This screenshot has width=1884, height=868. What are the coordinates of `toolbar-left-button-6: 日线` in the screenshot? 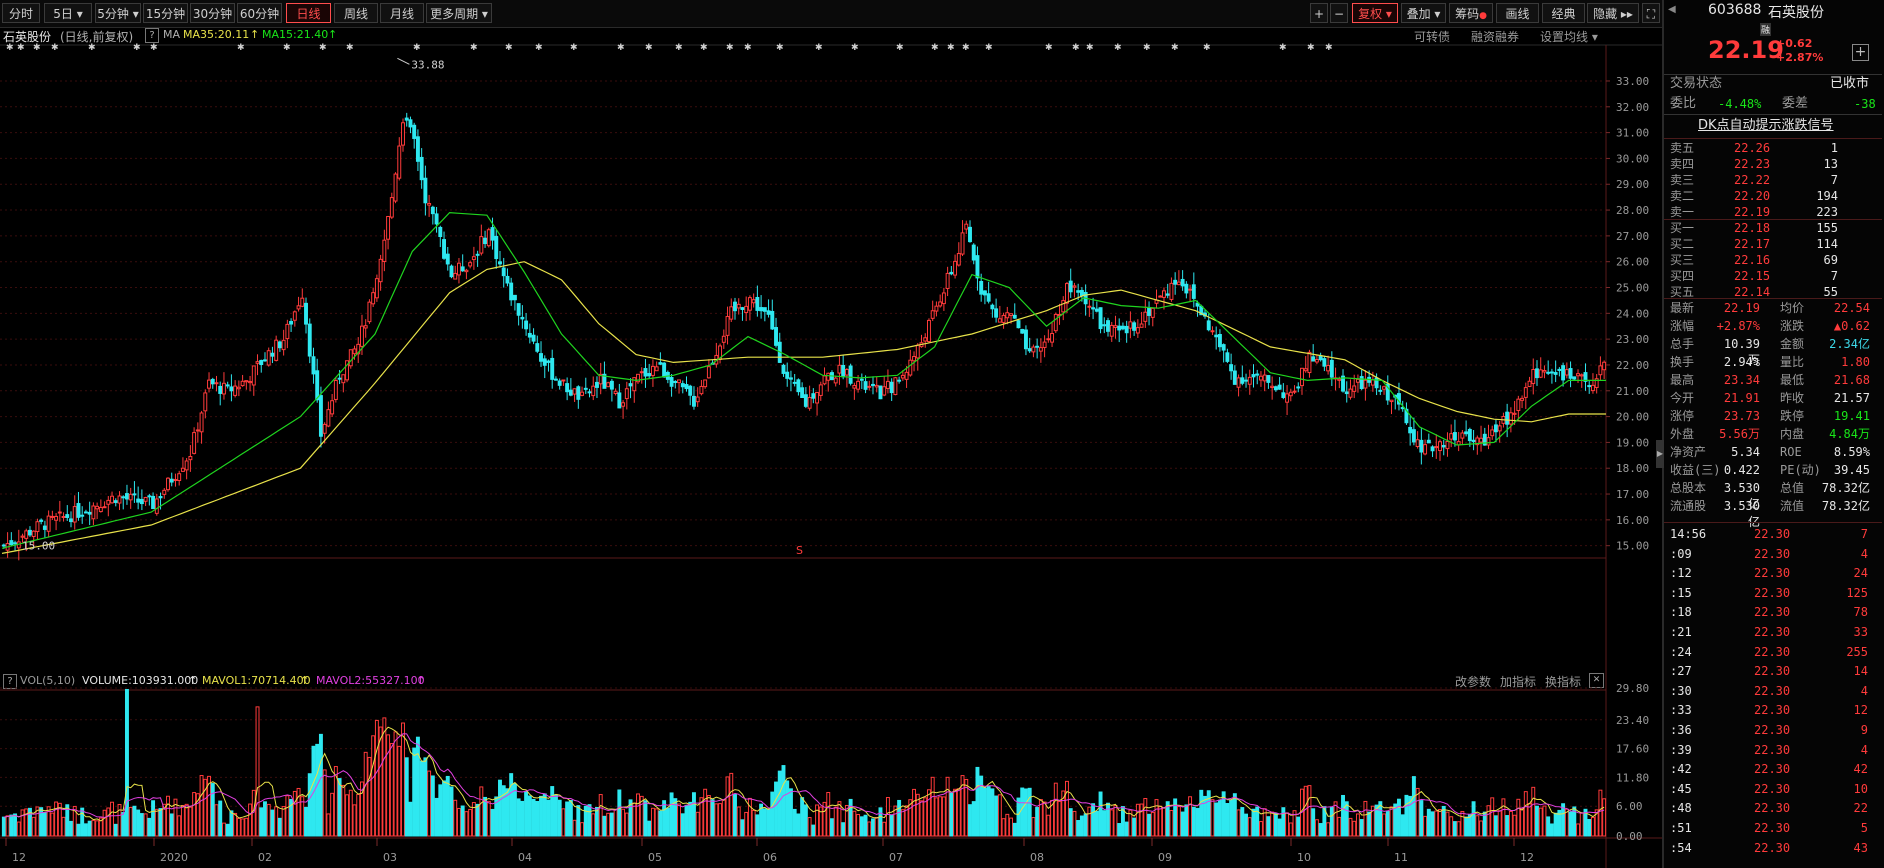 It's located at (308, 13).